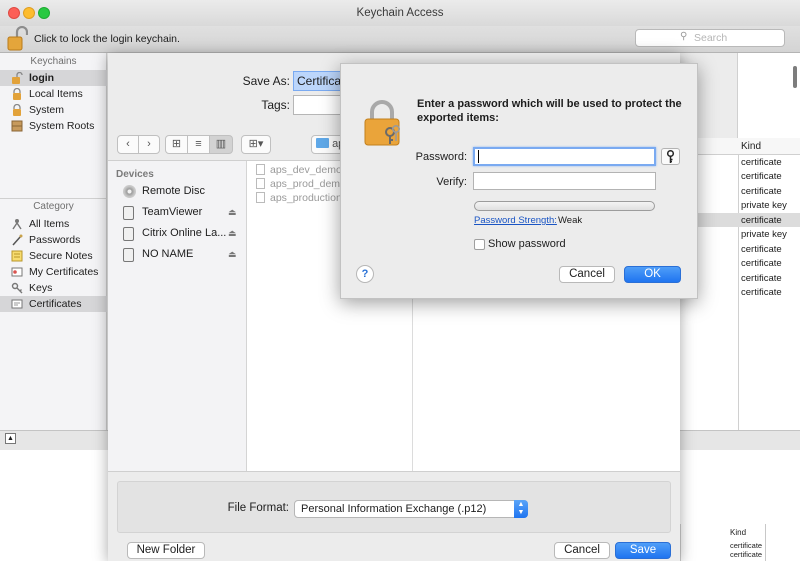 This screenshot has height=561, width=800. What do you see at coordinates (17, 240) in the screenshot?
I see `passwords-icon` at bounding box center [17, 240].